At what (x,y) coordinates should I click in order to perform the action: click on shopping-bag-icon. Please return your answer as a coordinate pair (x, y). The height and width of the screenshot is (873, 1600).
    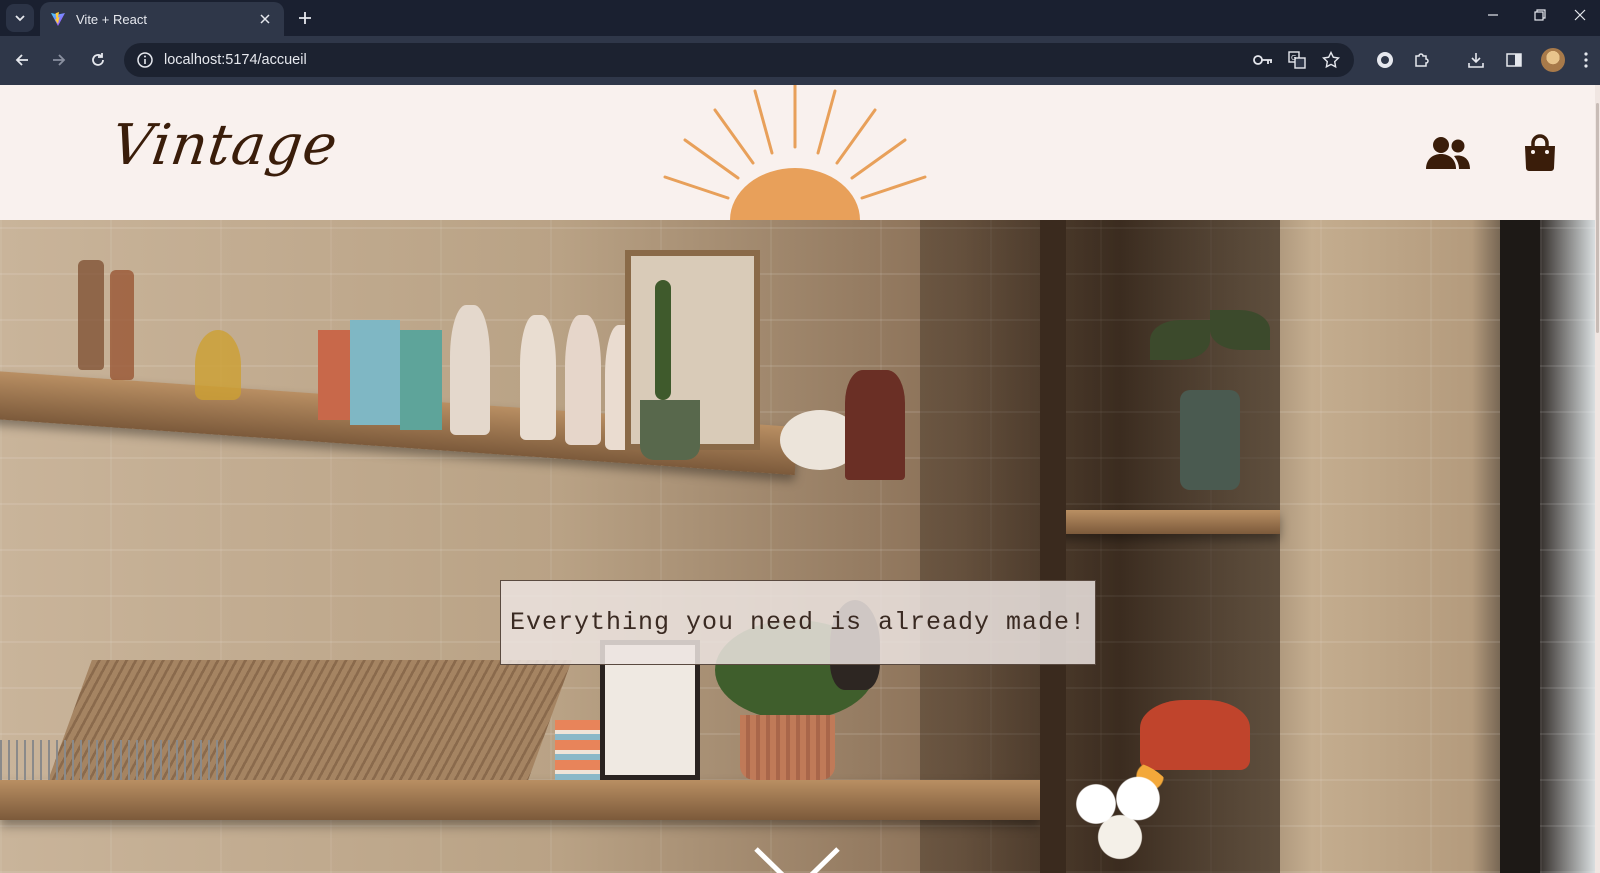
    Looking at the image, I should click on (1540, 152).